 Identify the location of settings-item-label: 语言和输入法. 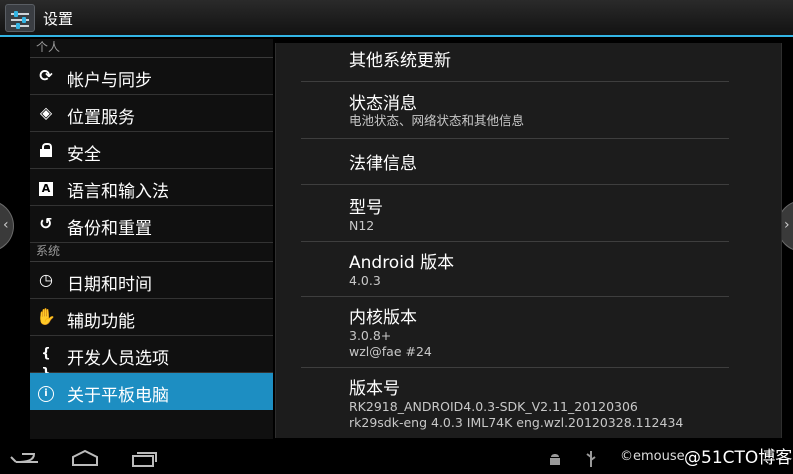
(118, 192).